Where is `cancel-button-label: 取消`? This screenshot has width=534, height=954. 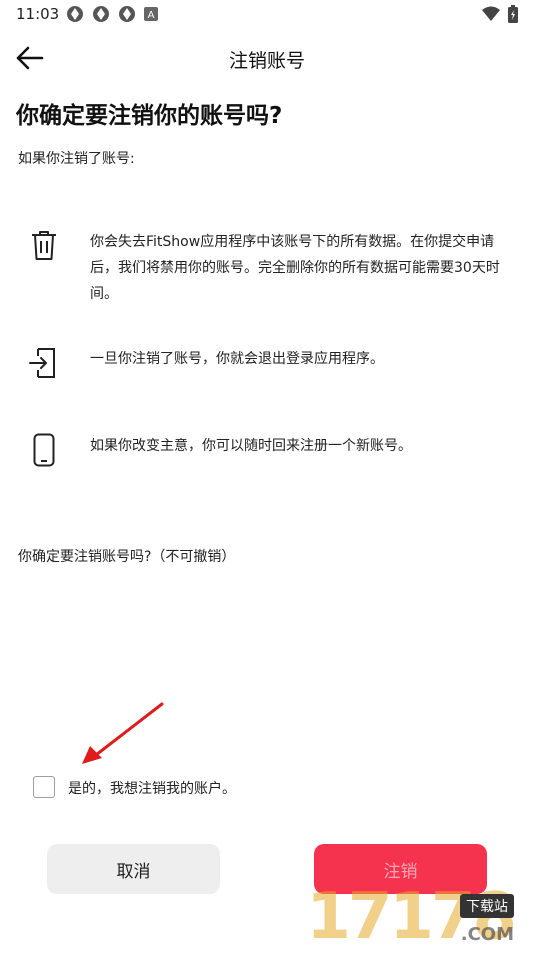 cancel-button-label: 取消 is located at coordinates (133, 871).